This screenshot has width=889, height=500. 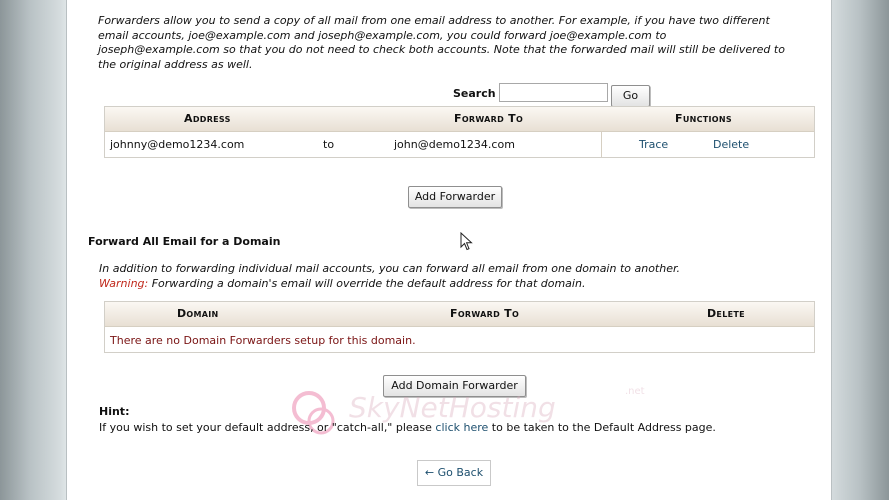 I want to click on column-header-address: Address, so click(x=207, y=118).